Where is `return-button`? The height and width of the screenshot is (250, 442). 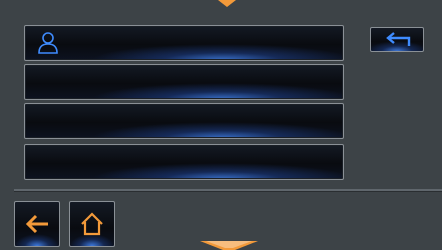 return-button is located at coordinates (397, 39).